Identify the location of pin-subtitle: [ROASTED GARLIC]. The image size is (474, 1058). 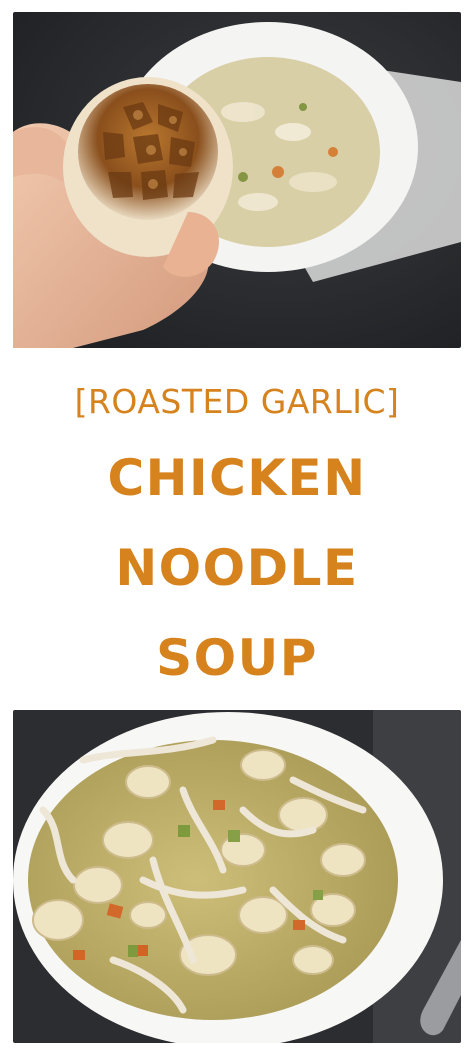
(237, 401).